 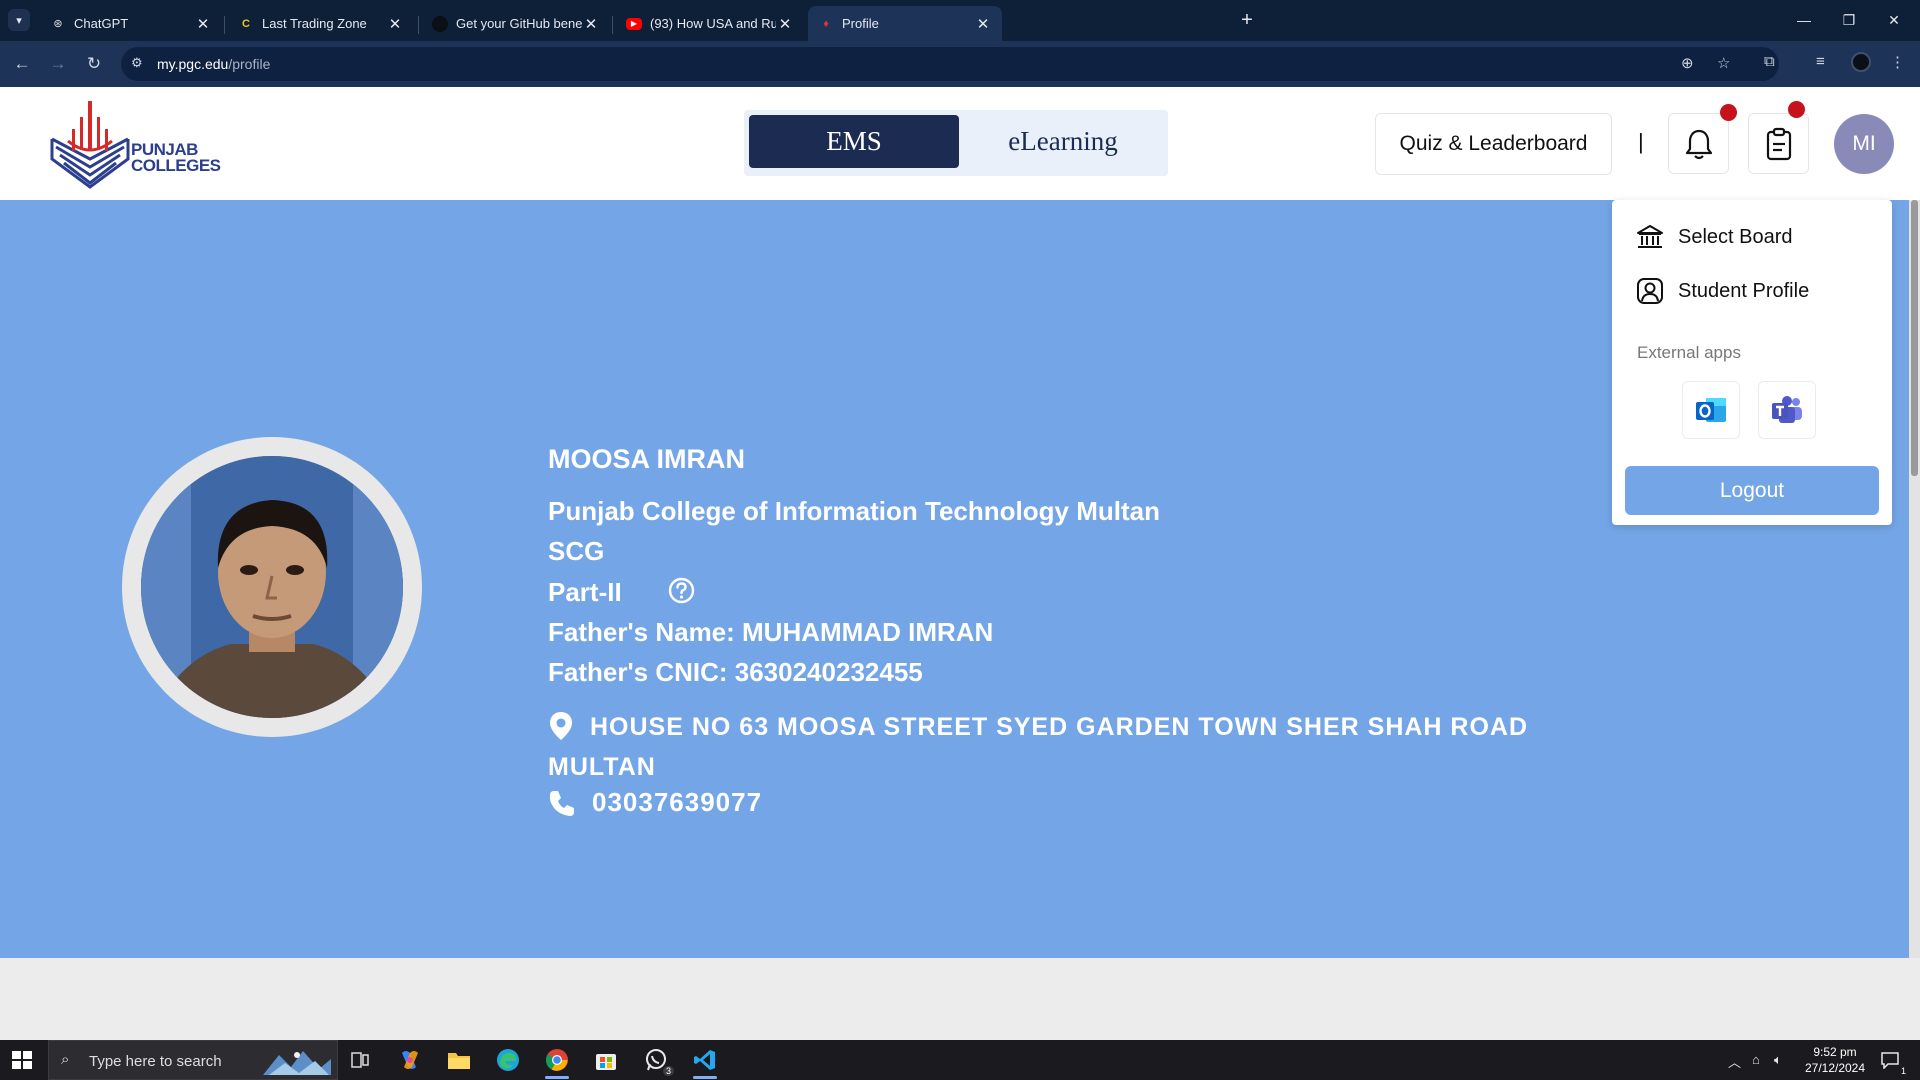 What do you see at coordinates (1849, 20) in the screenshot?
I see `restore-button: ❐` at bounding box center [1849, 20].